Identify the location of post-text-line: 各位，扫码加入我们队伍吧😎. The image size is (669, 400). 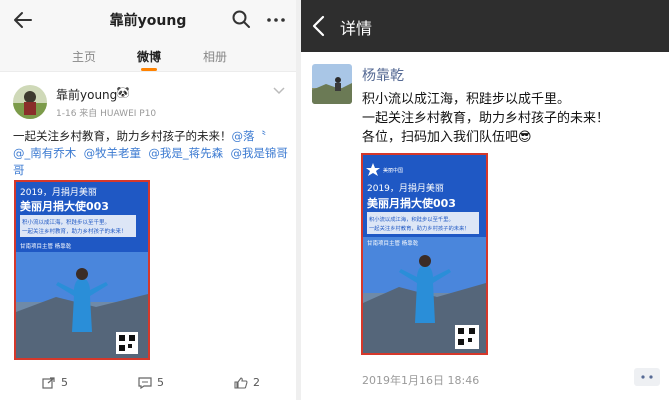
(447, 137).